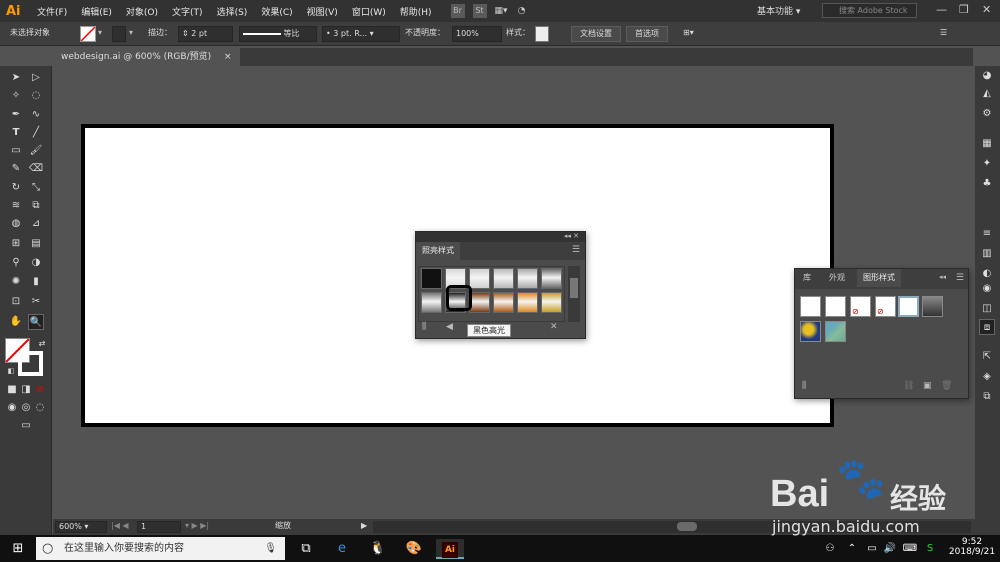  I want to click on style-basic, so click(835, 306).